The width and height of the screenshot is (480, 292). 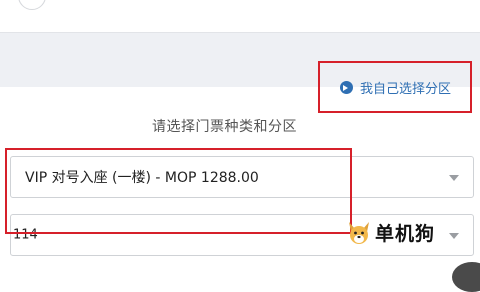 I want to click on corner-object, so click(x=466, y=277).